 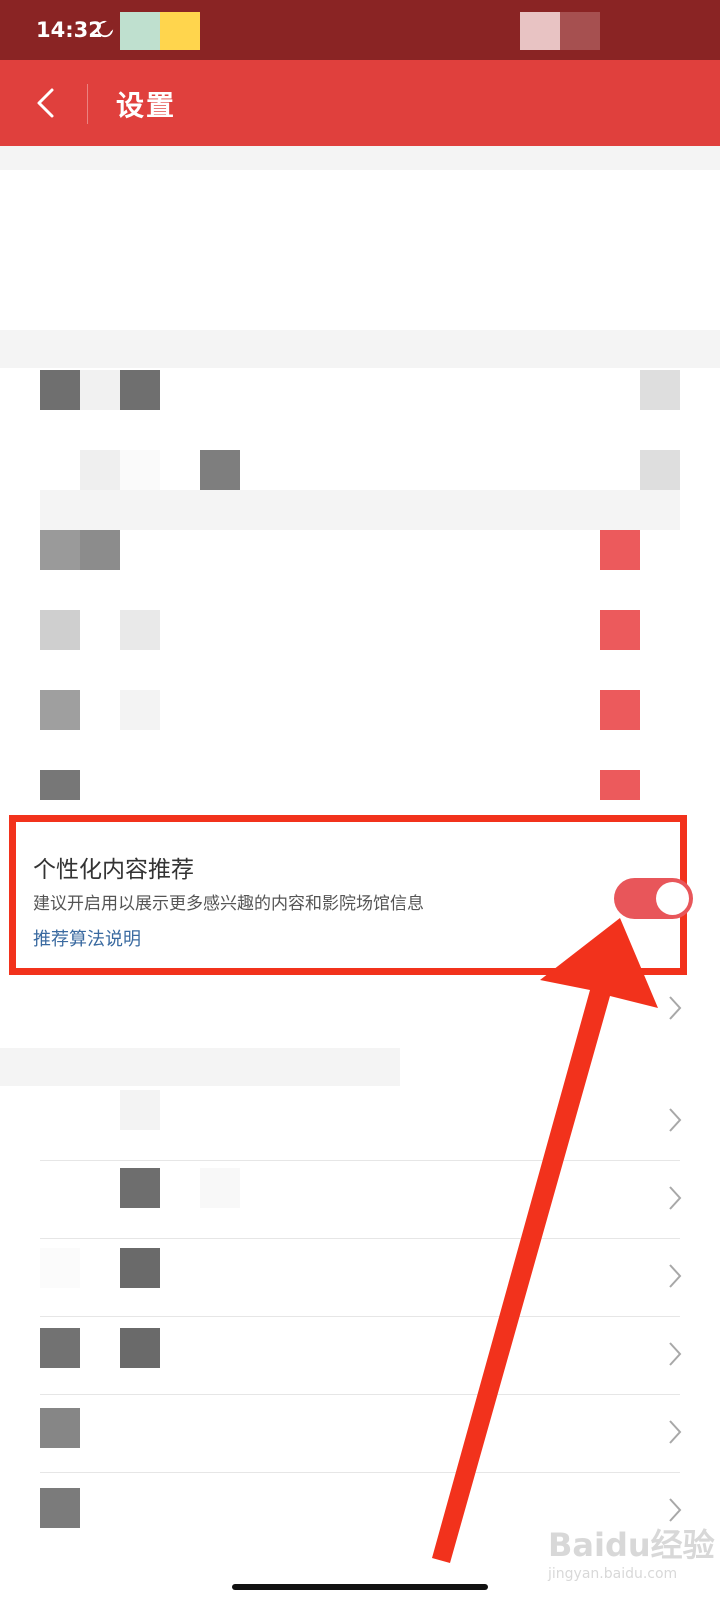 What do you see at coordinates (113, 870) in the screenshot?
I see `personalized-recommendation-title: 个性化内容推荐` at bounding box center [113, 870].